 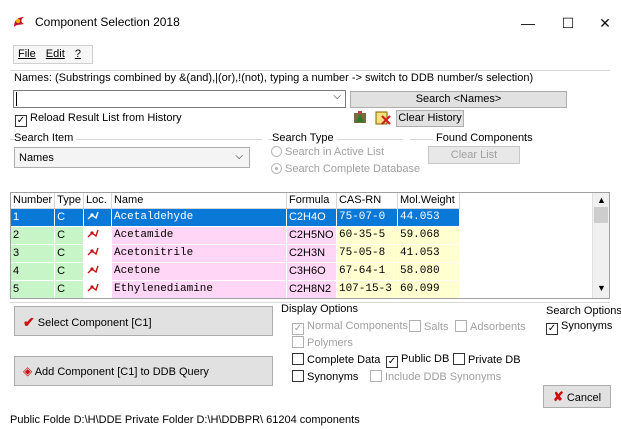 What do you see at coordinates (33, 235) in the screenshot?
I see `cell-number: 2` at bounding box center [33, 235].